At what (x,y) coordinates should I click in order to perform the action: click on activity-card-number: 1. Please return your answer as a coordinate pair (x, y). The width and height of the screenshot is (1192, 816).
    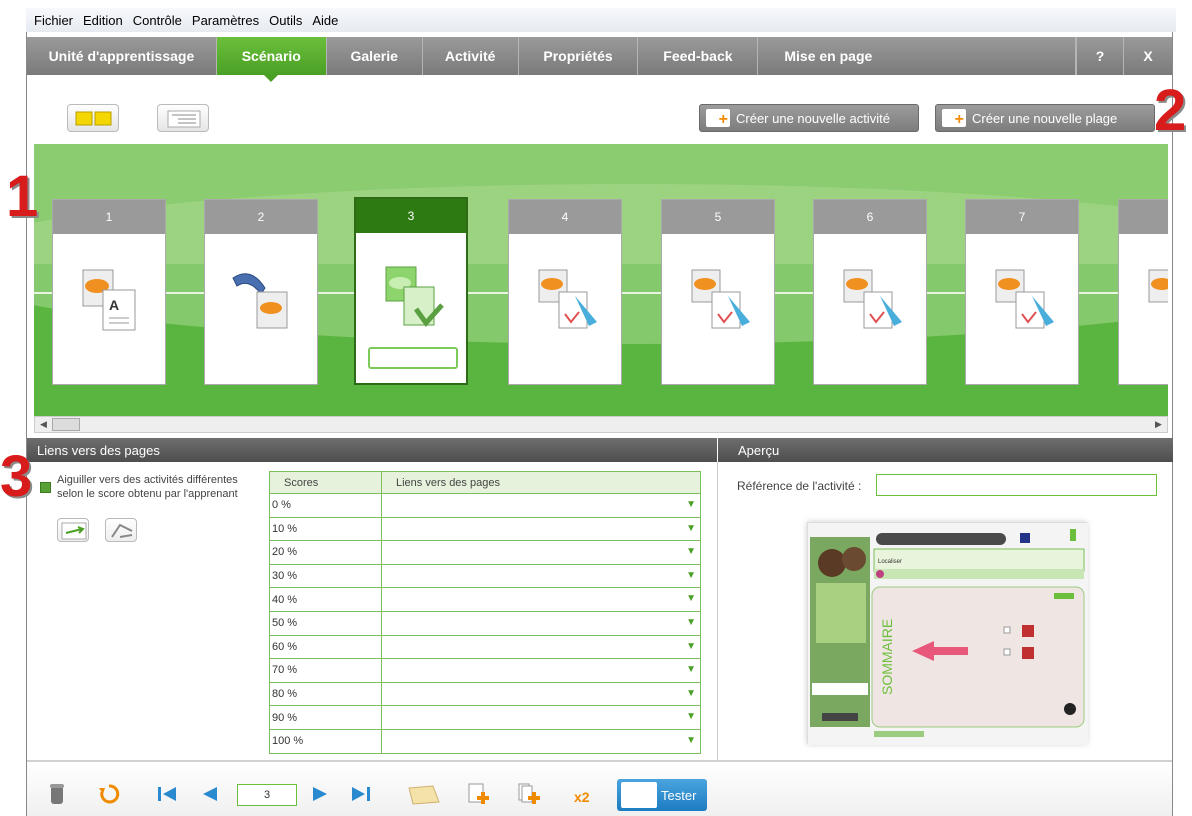
    Looking at the image, I should click on (109, 217).